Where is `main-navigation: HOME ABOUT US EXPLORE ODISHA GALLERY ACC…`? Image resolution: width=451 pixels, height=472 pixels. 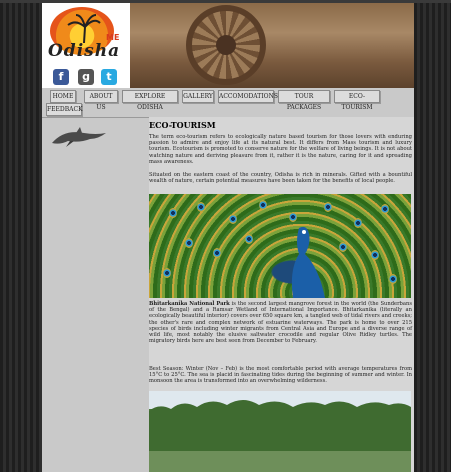
main-navigation: HOME ABOUT US EXPLORE ODISHA GALLERY ACC… is located at coordinates (228, 102).